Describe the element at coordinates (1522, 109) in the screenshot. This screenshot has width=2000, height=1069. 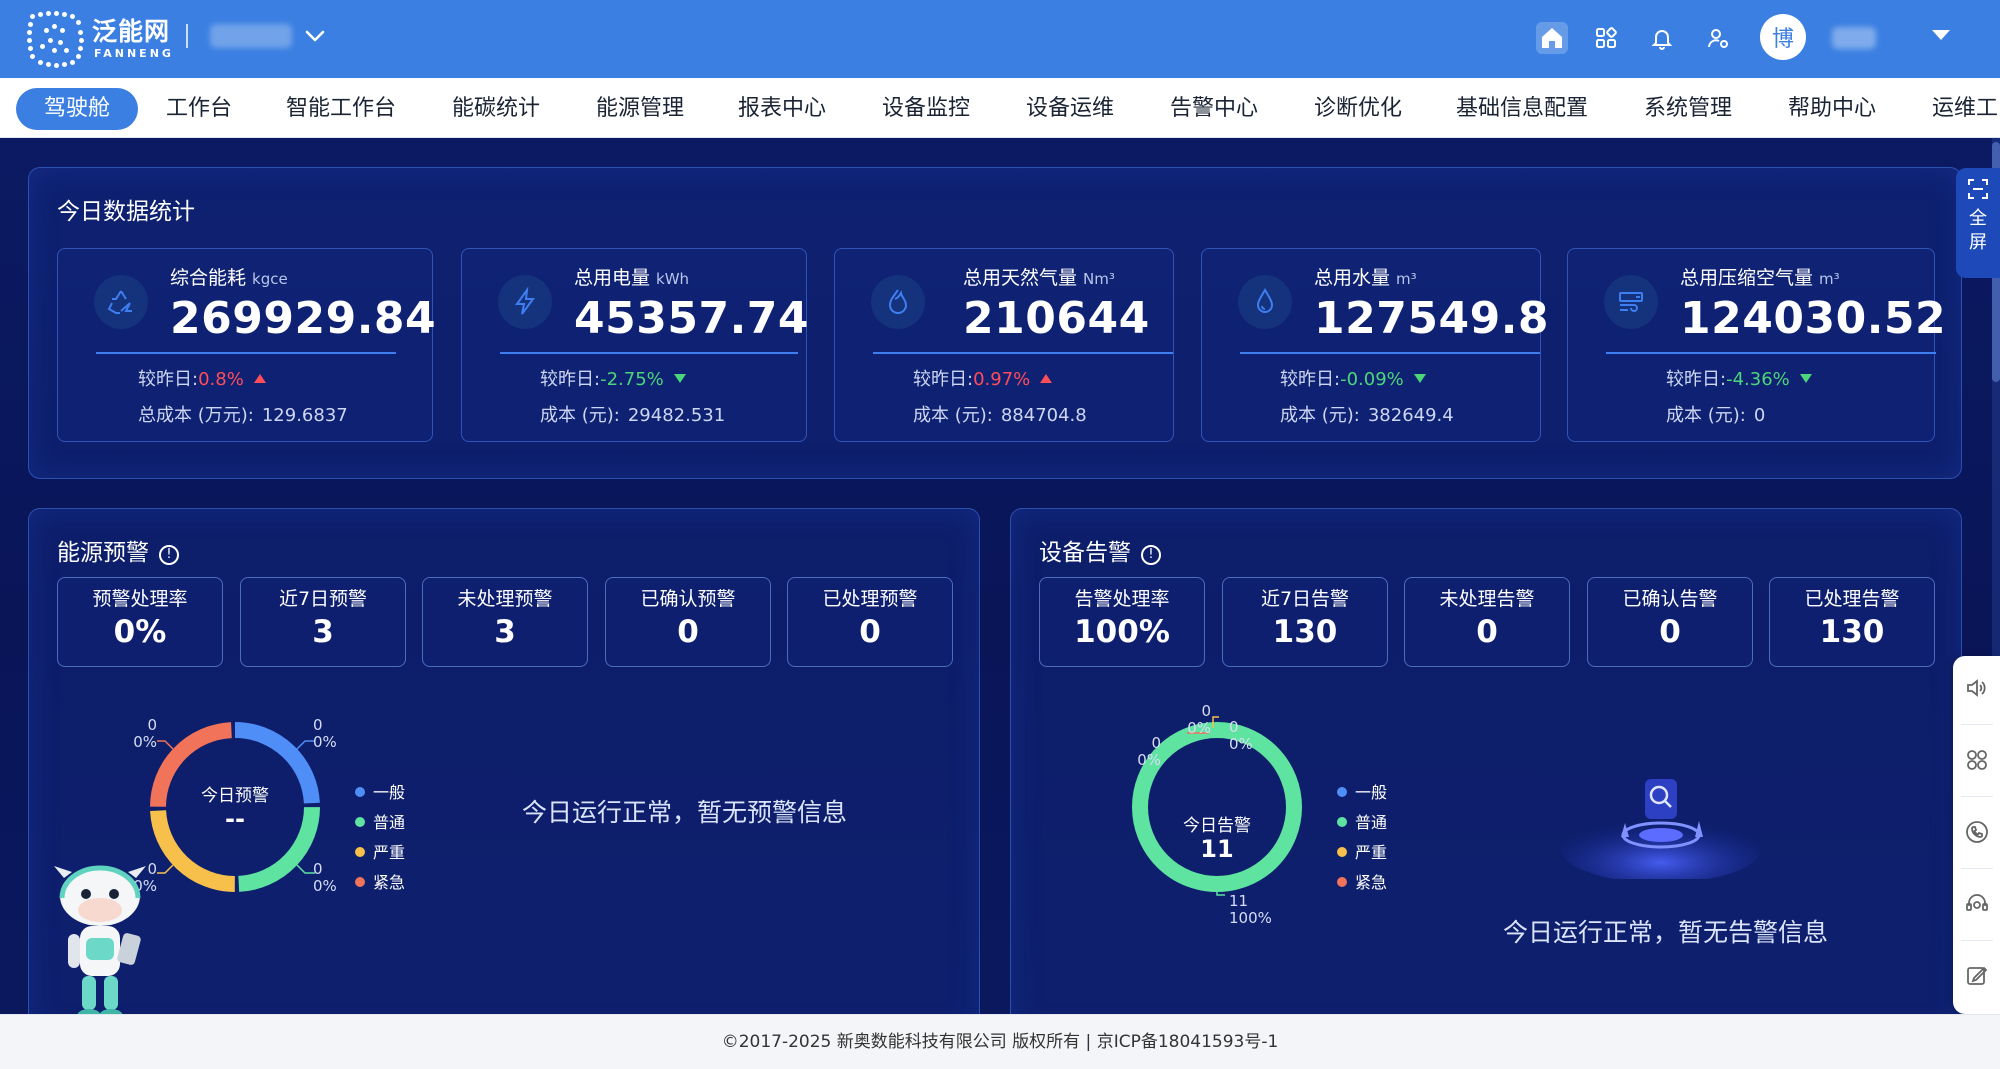
I see `nav-item: 基础信息配置` at that location.